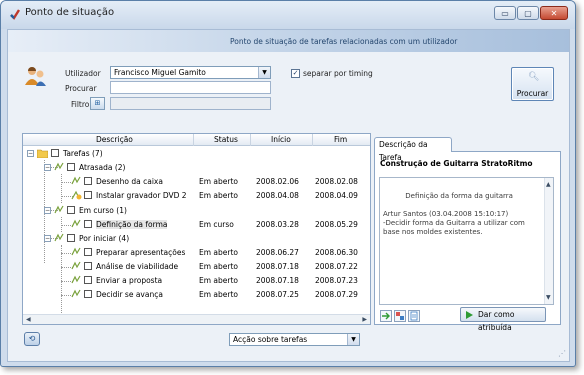 The width and height of the screenshot is (584, 375). What do you see at coordinates (281, 139) in the screenshot?
I see `column-inicio: Início` at bounding box center [281, 139].